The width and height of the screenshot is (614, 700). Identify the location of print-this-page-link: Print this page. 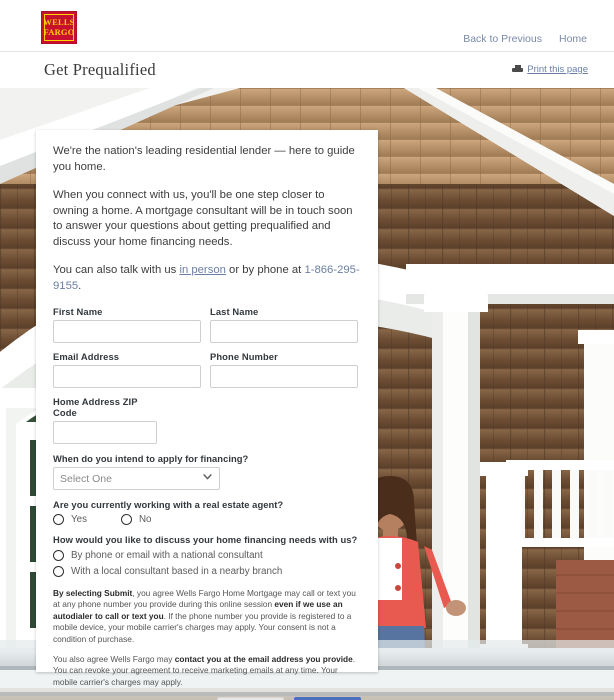
(550, 69).